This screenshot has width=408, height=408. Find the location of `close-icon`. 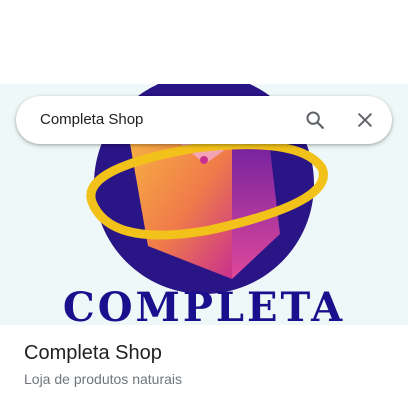

close-icon is located at coordinates (365, 120).